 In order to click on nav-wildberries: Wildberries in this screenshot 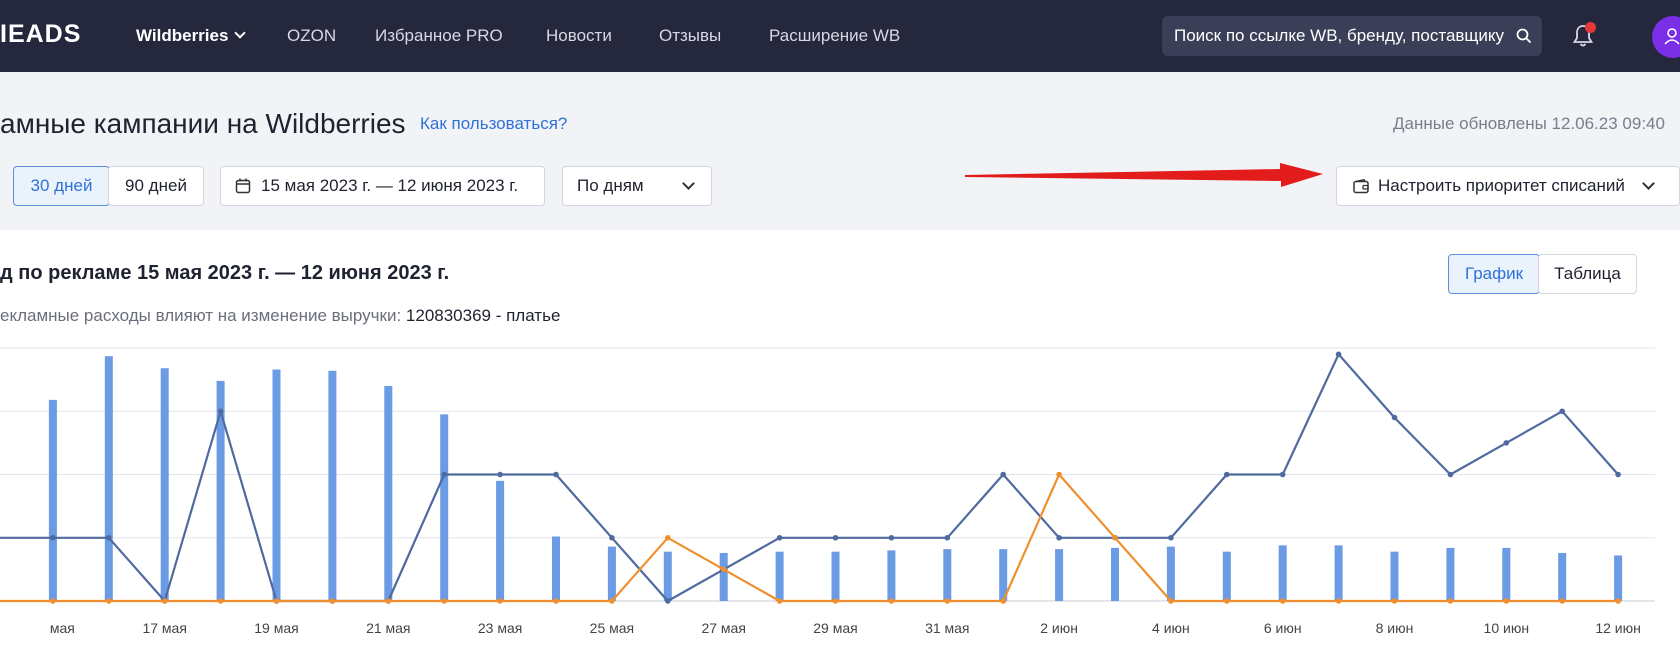, I will do `click(191, 36)`.